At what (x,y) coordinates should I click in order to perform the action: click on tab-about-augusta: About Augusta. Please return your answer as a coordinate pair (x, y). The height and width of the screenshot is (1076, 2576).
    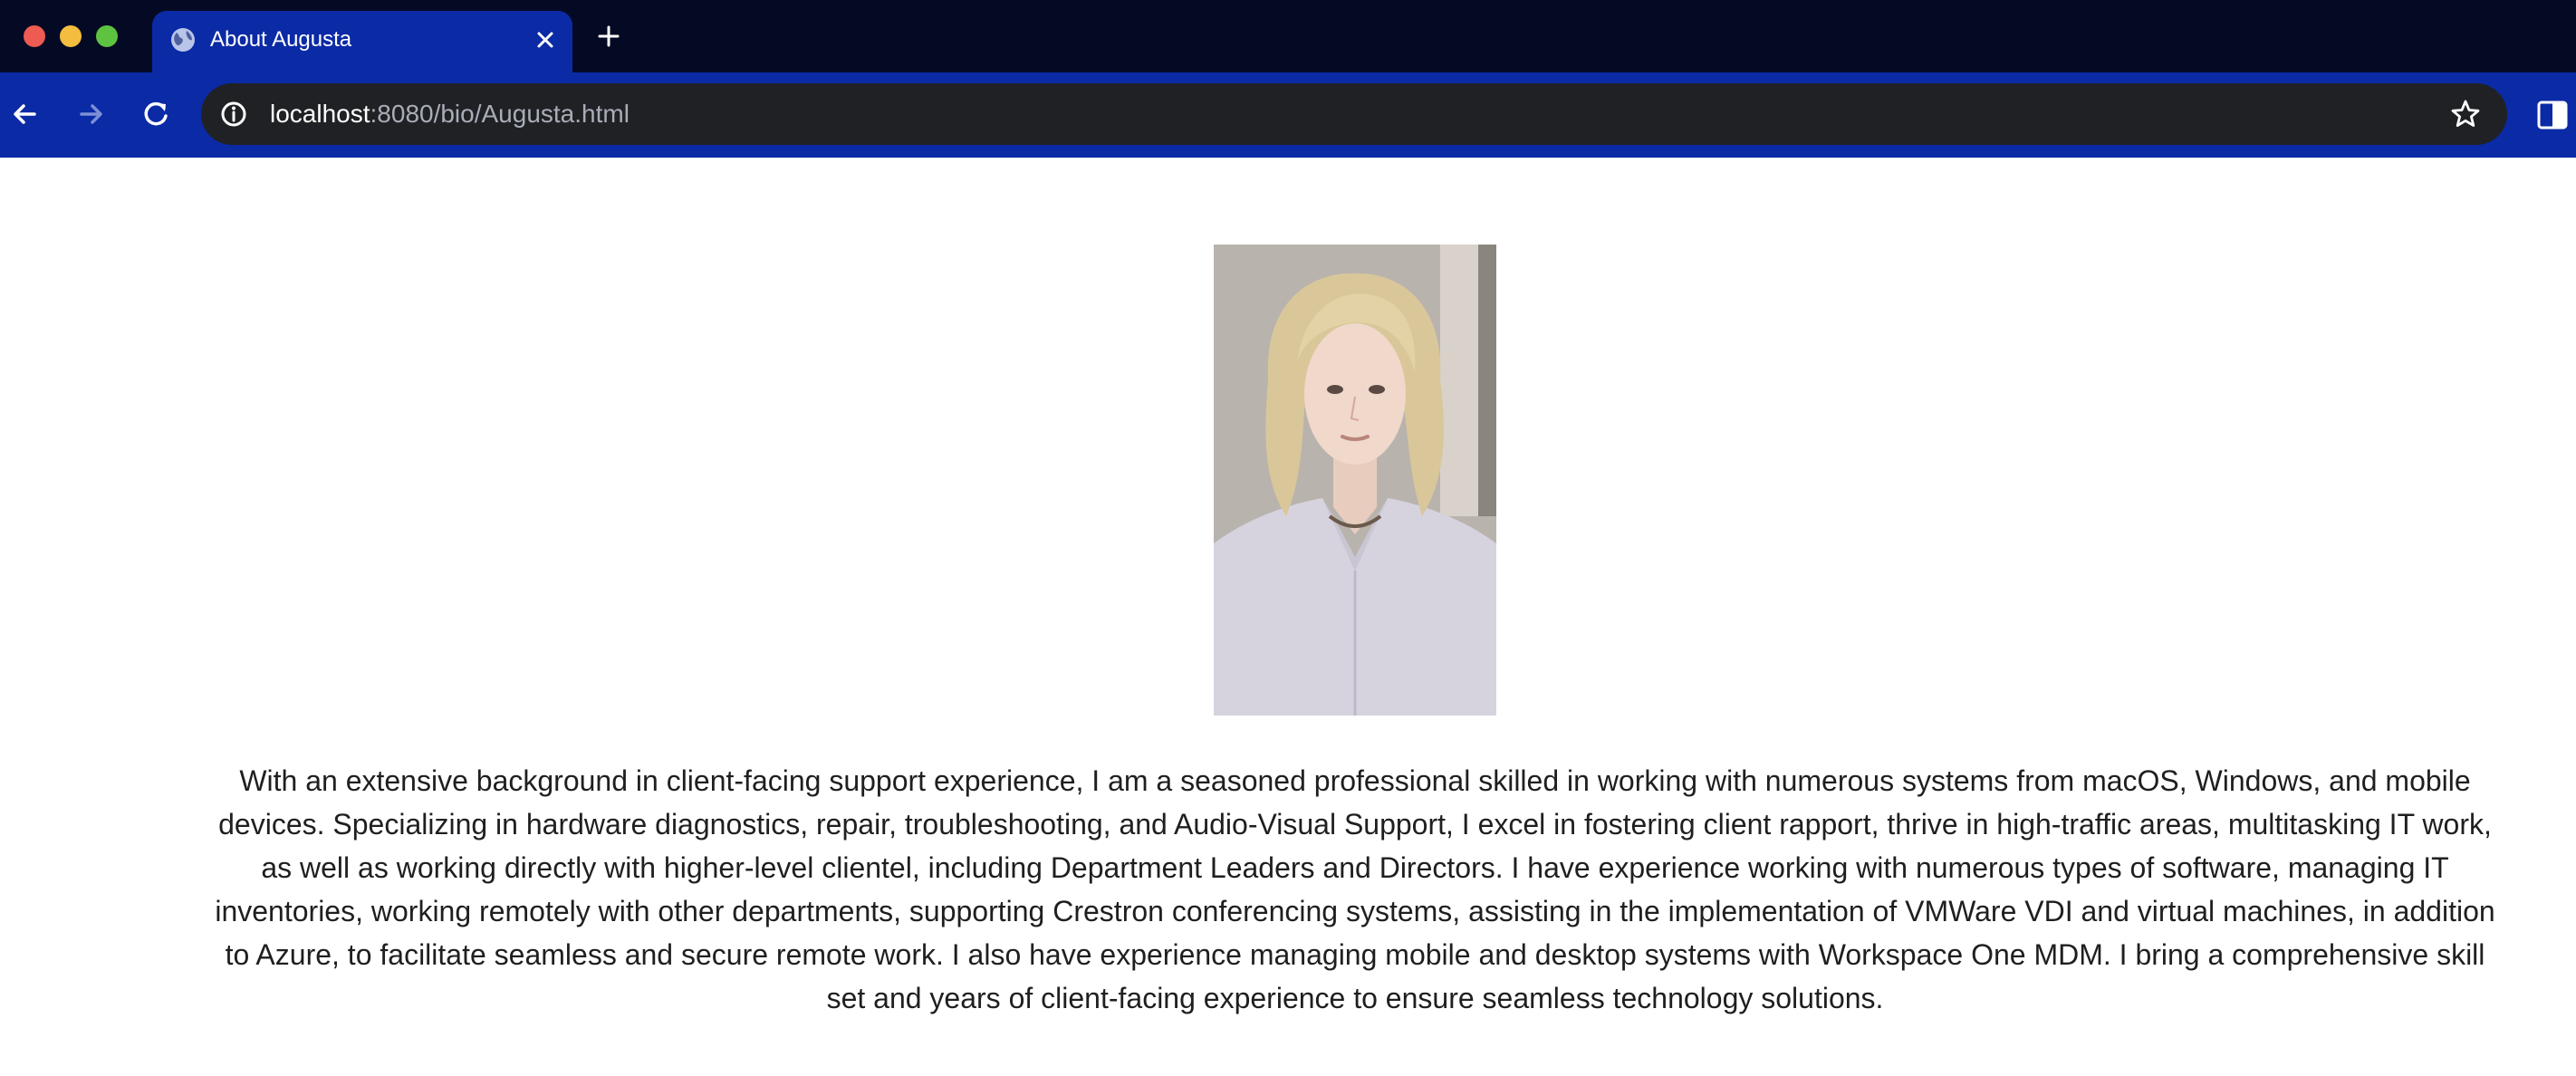
    Looking at the image, I should click on (362, 41).